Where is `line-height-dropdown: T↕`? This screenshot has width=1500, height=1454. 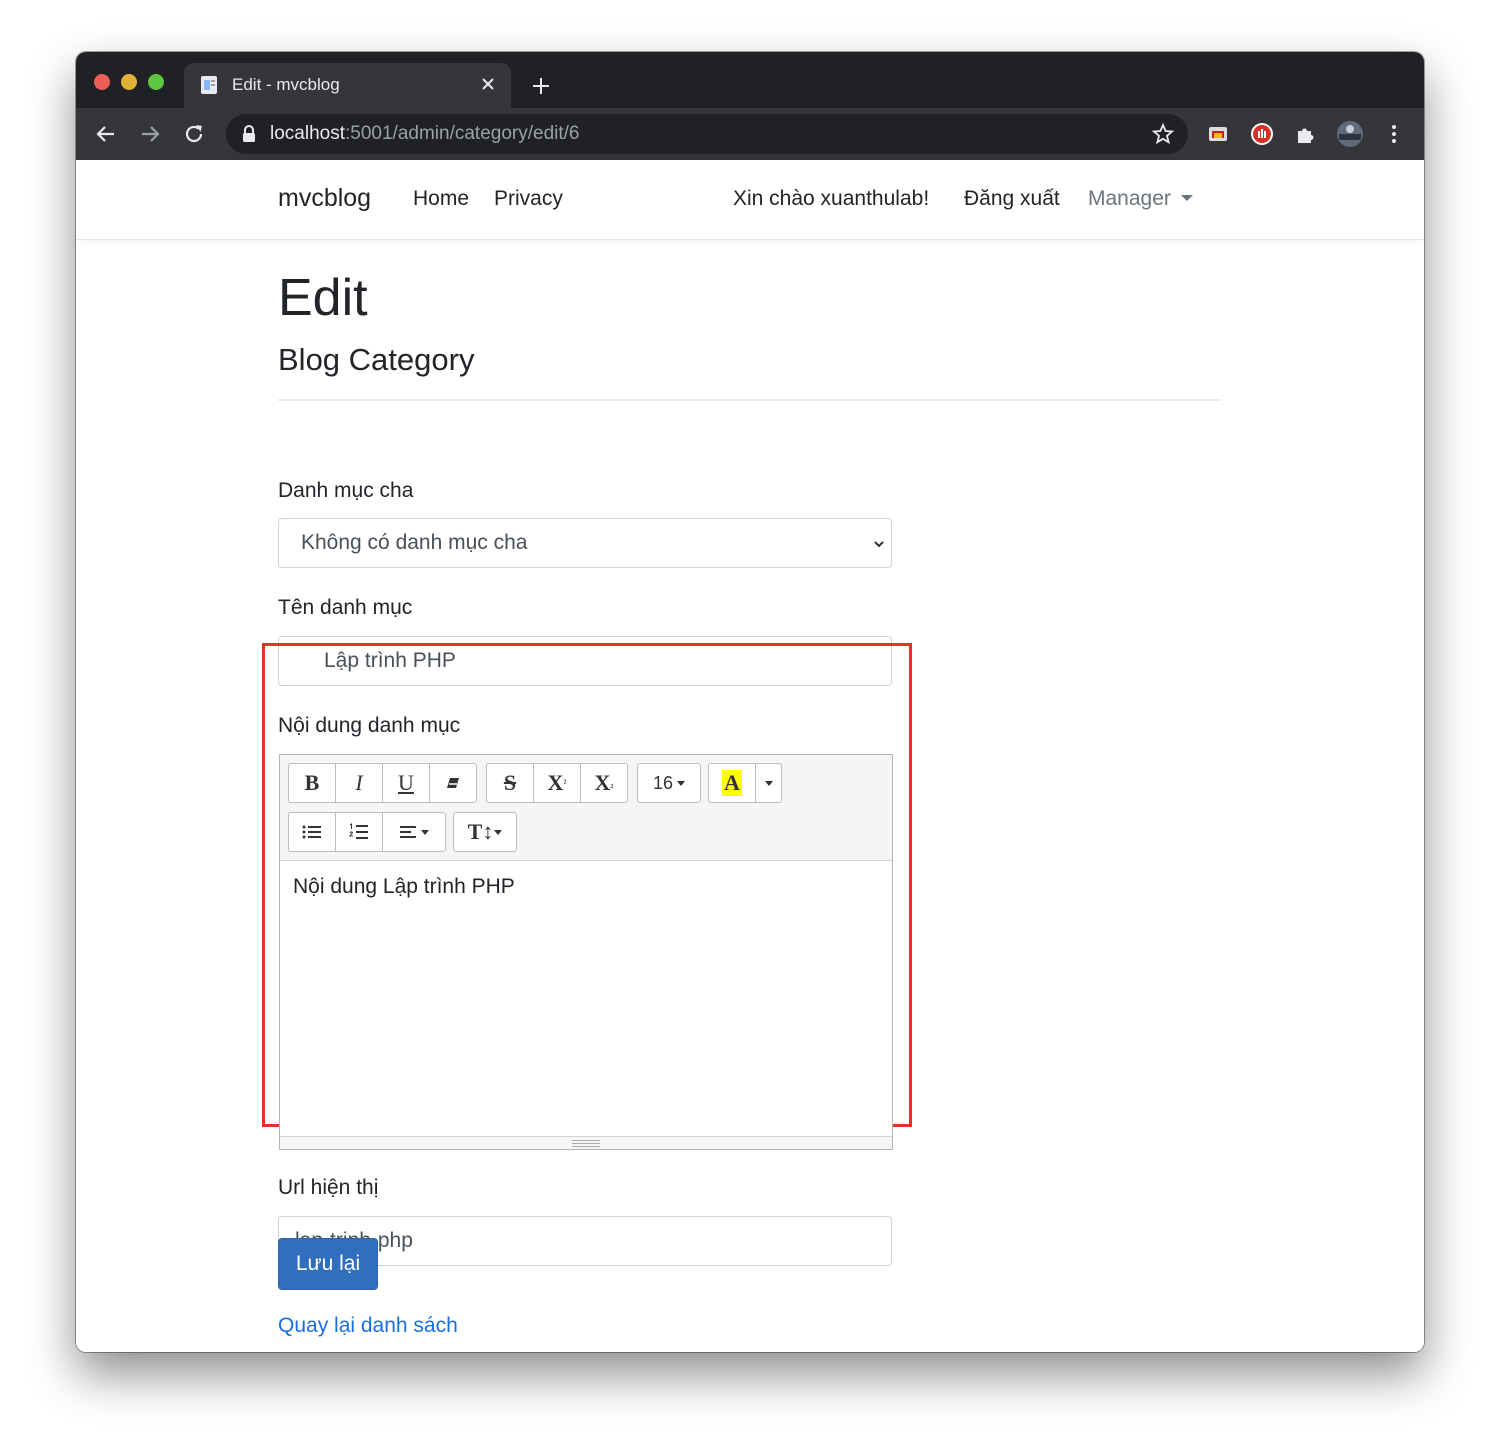
line-height-dropdown: T↕ is located at coordinates (485, 832).